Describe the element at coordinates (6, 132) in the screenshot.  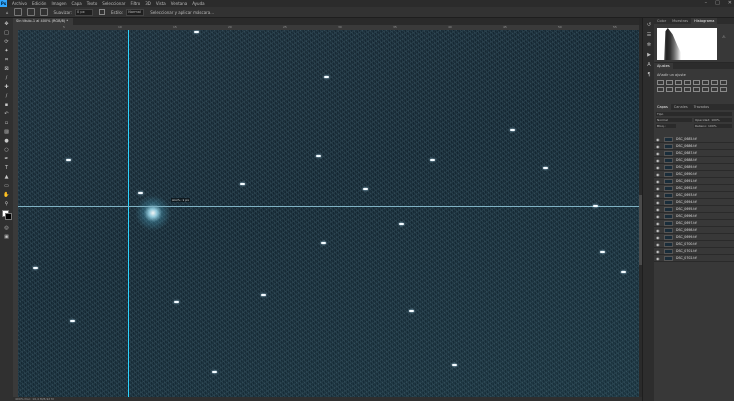
I see `gradient-tool-icon: ▨` at that location.